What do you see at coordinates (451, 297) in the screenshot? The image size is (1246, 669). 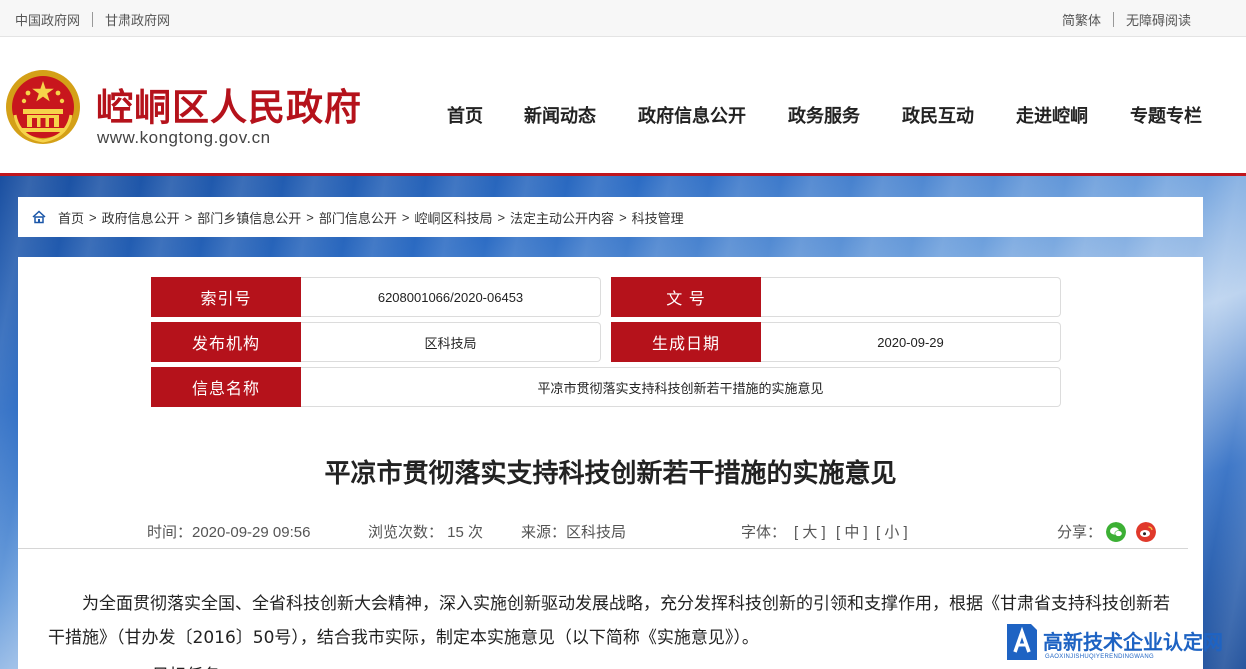 I see `meta-value: 6208001066/2020-06453` at bounding box center [451, 297].